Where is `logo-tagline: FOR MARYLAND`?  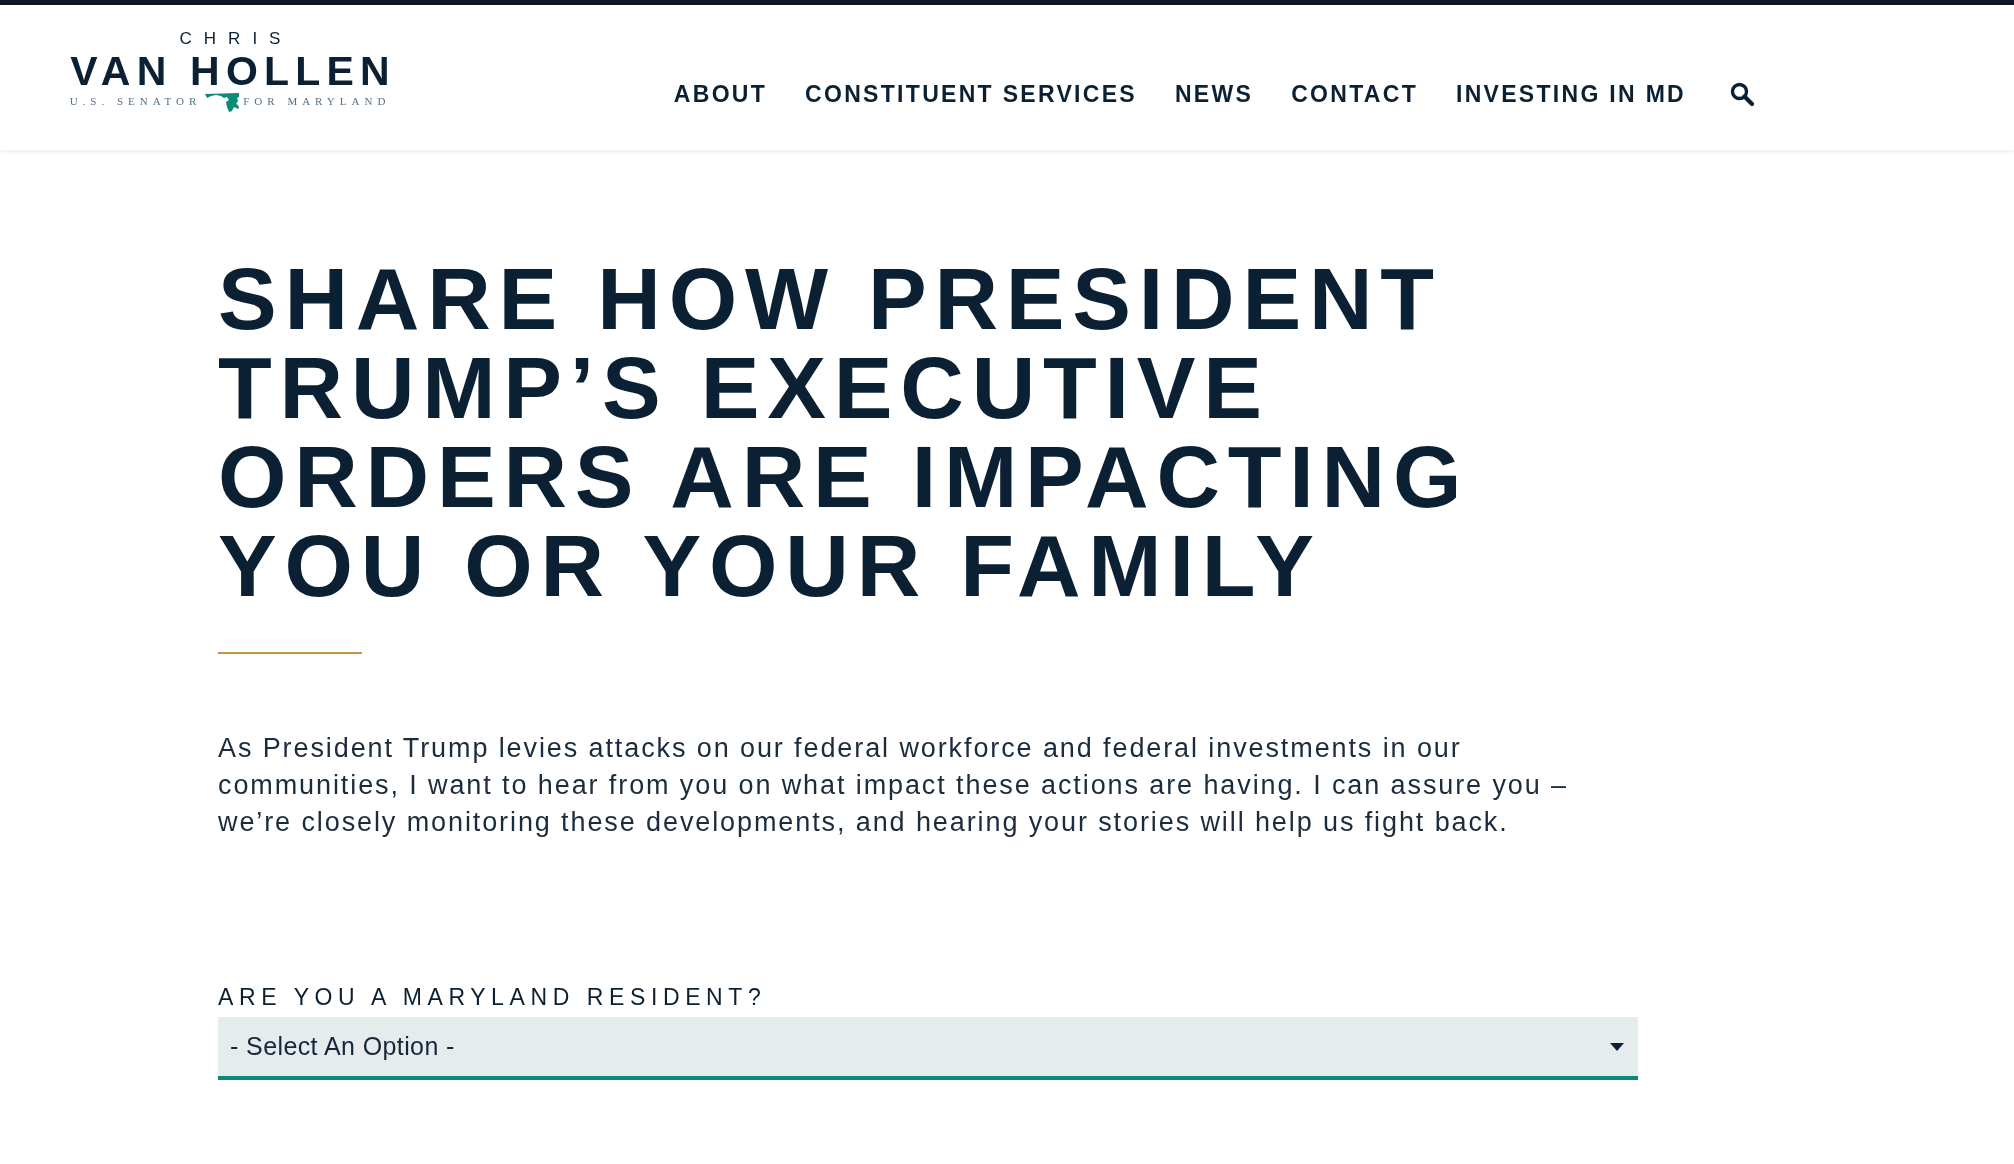 logo-tagline: FOR MARYLAND is located at coordinates (317, 101).